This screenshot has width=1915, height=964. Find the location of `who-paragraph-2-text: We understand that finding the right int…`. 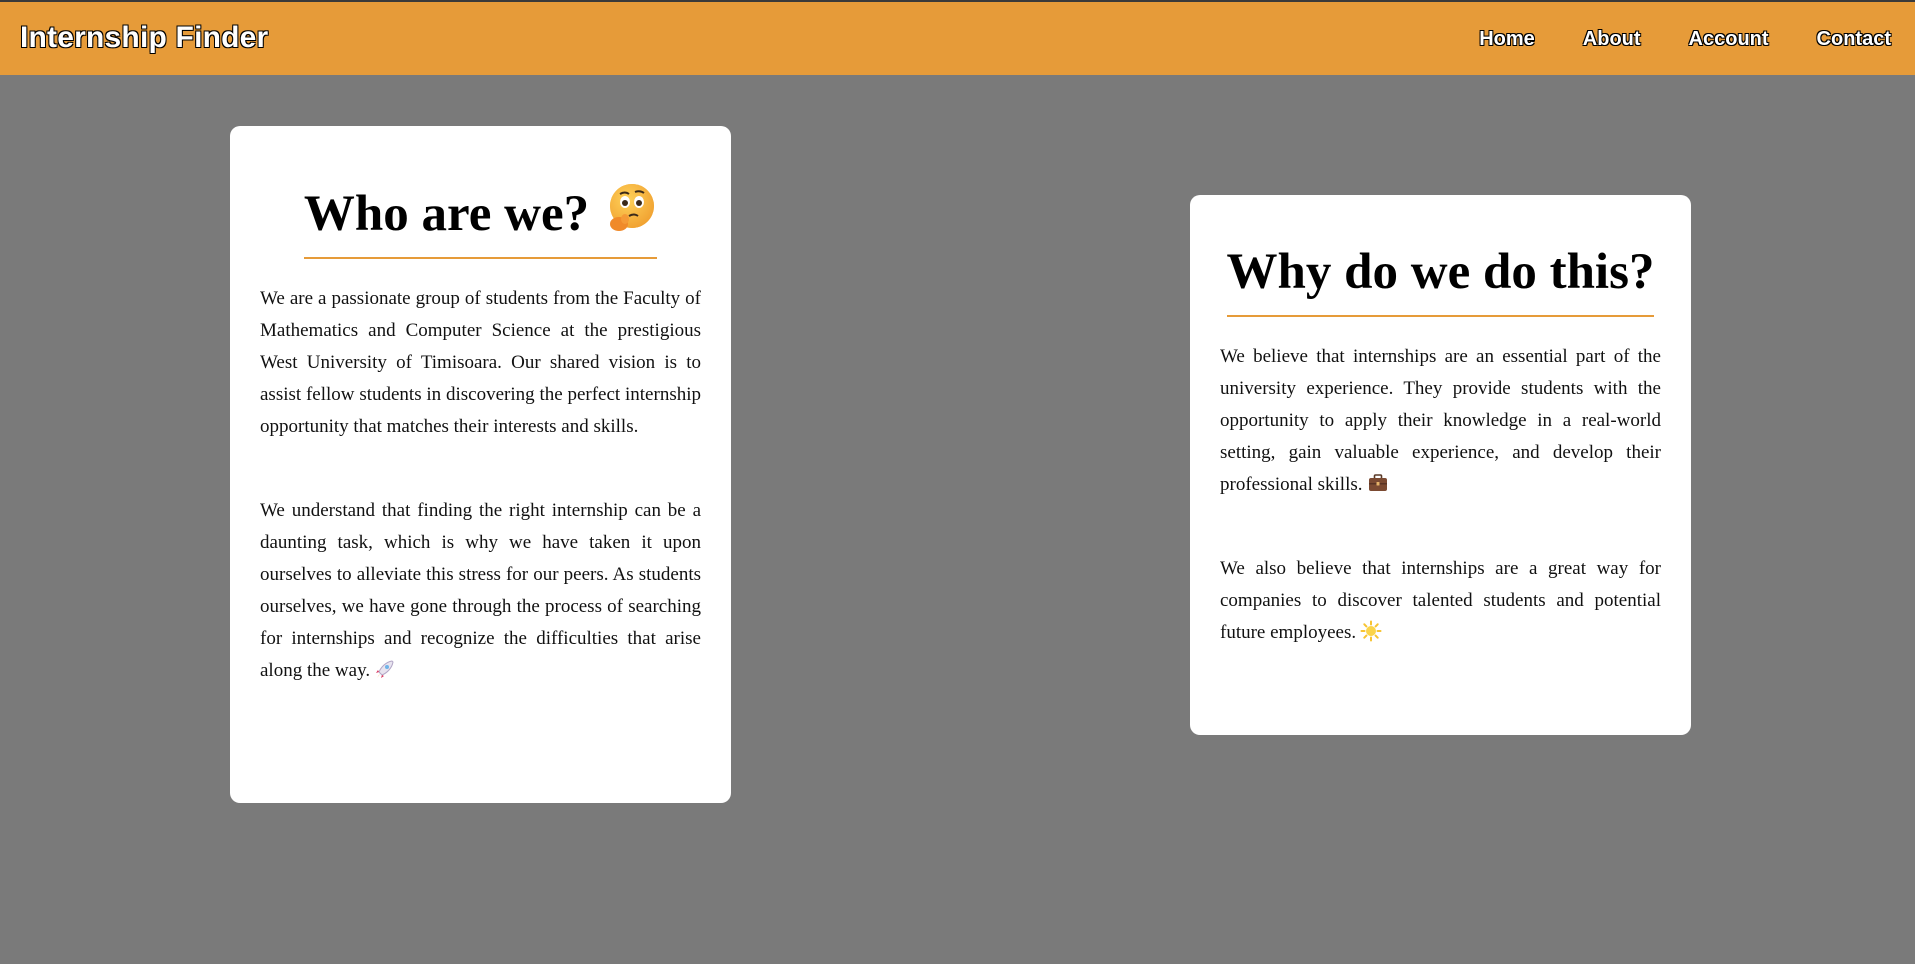

who-paragraph-2-text: We understand that finding the right int… is located at coordinates (480, 590).